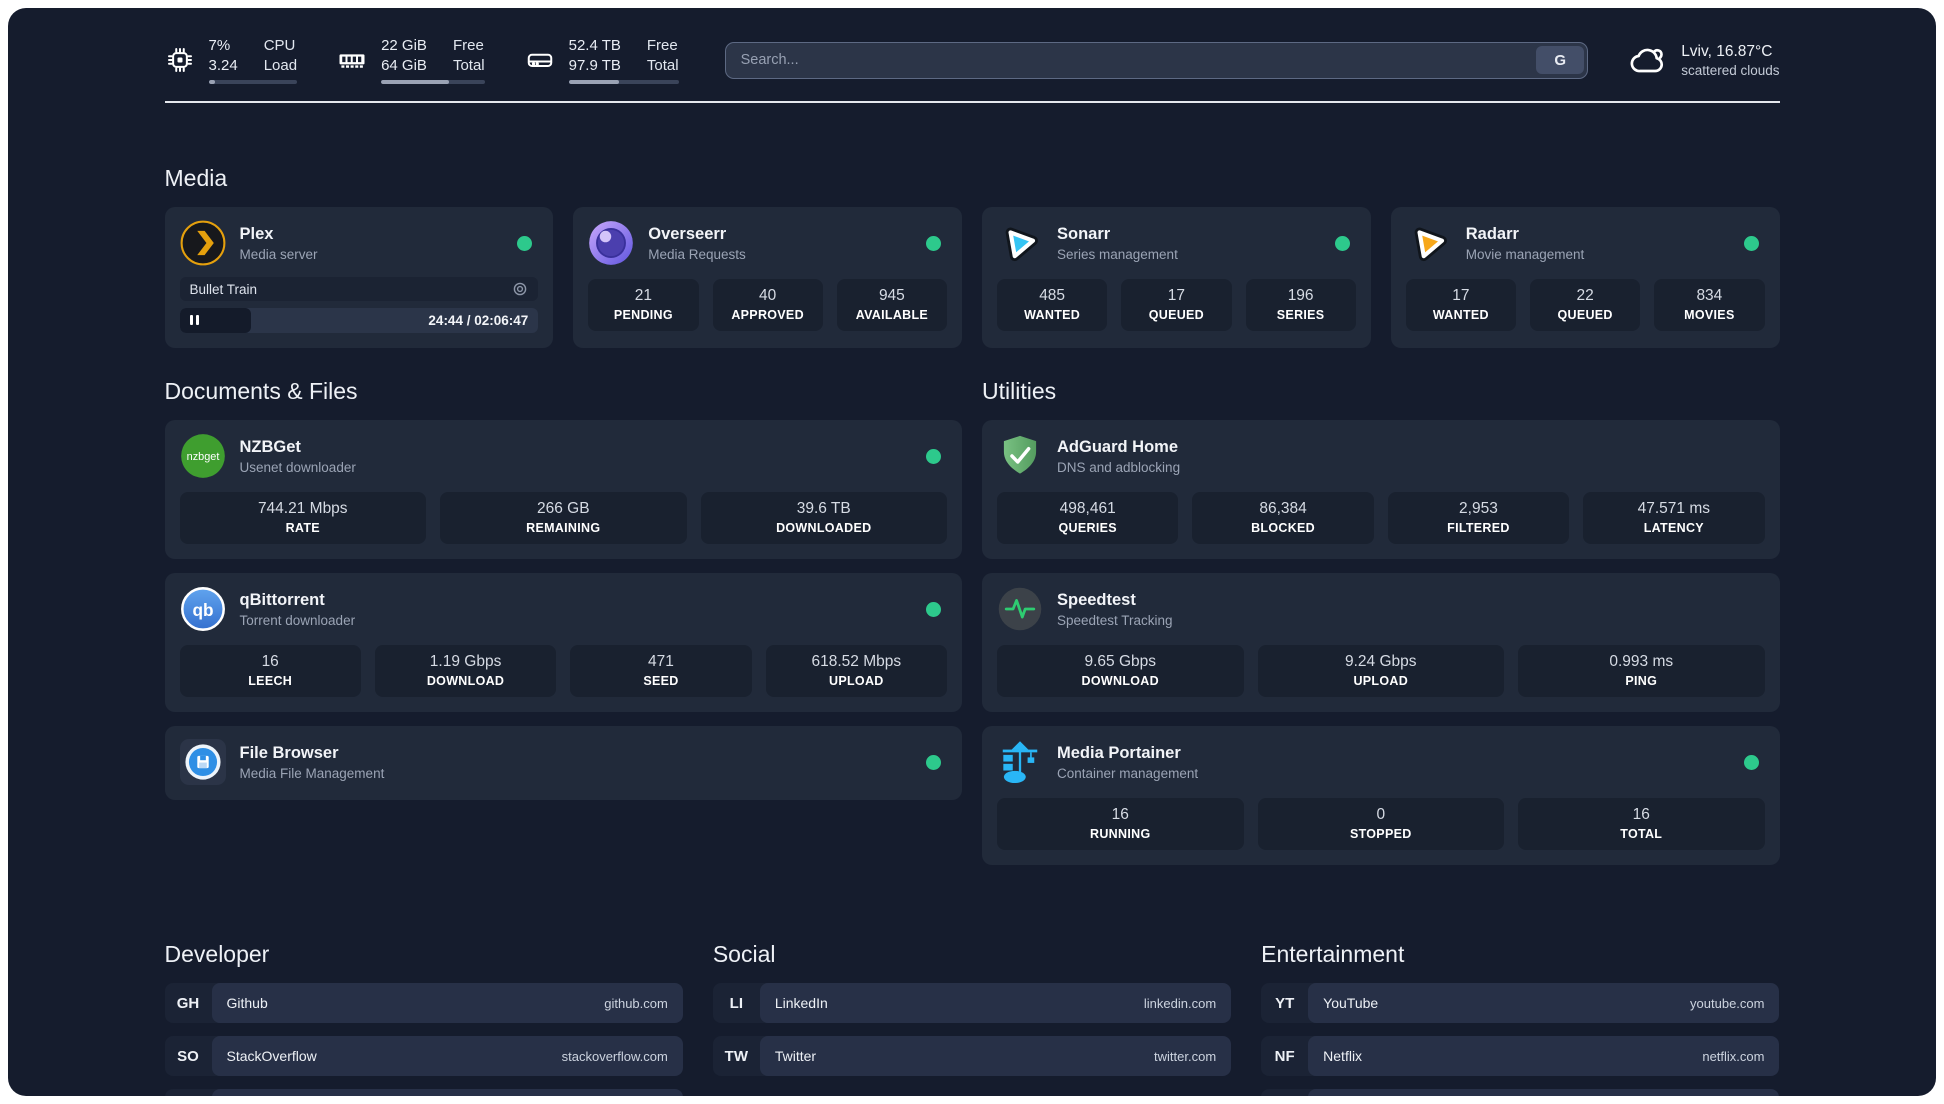 The height and width of the screenshot is (1104, 1944). I want to click on stat-tile: 2,953 FILTERED, so click(1478, 518).